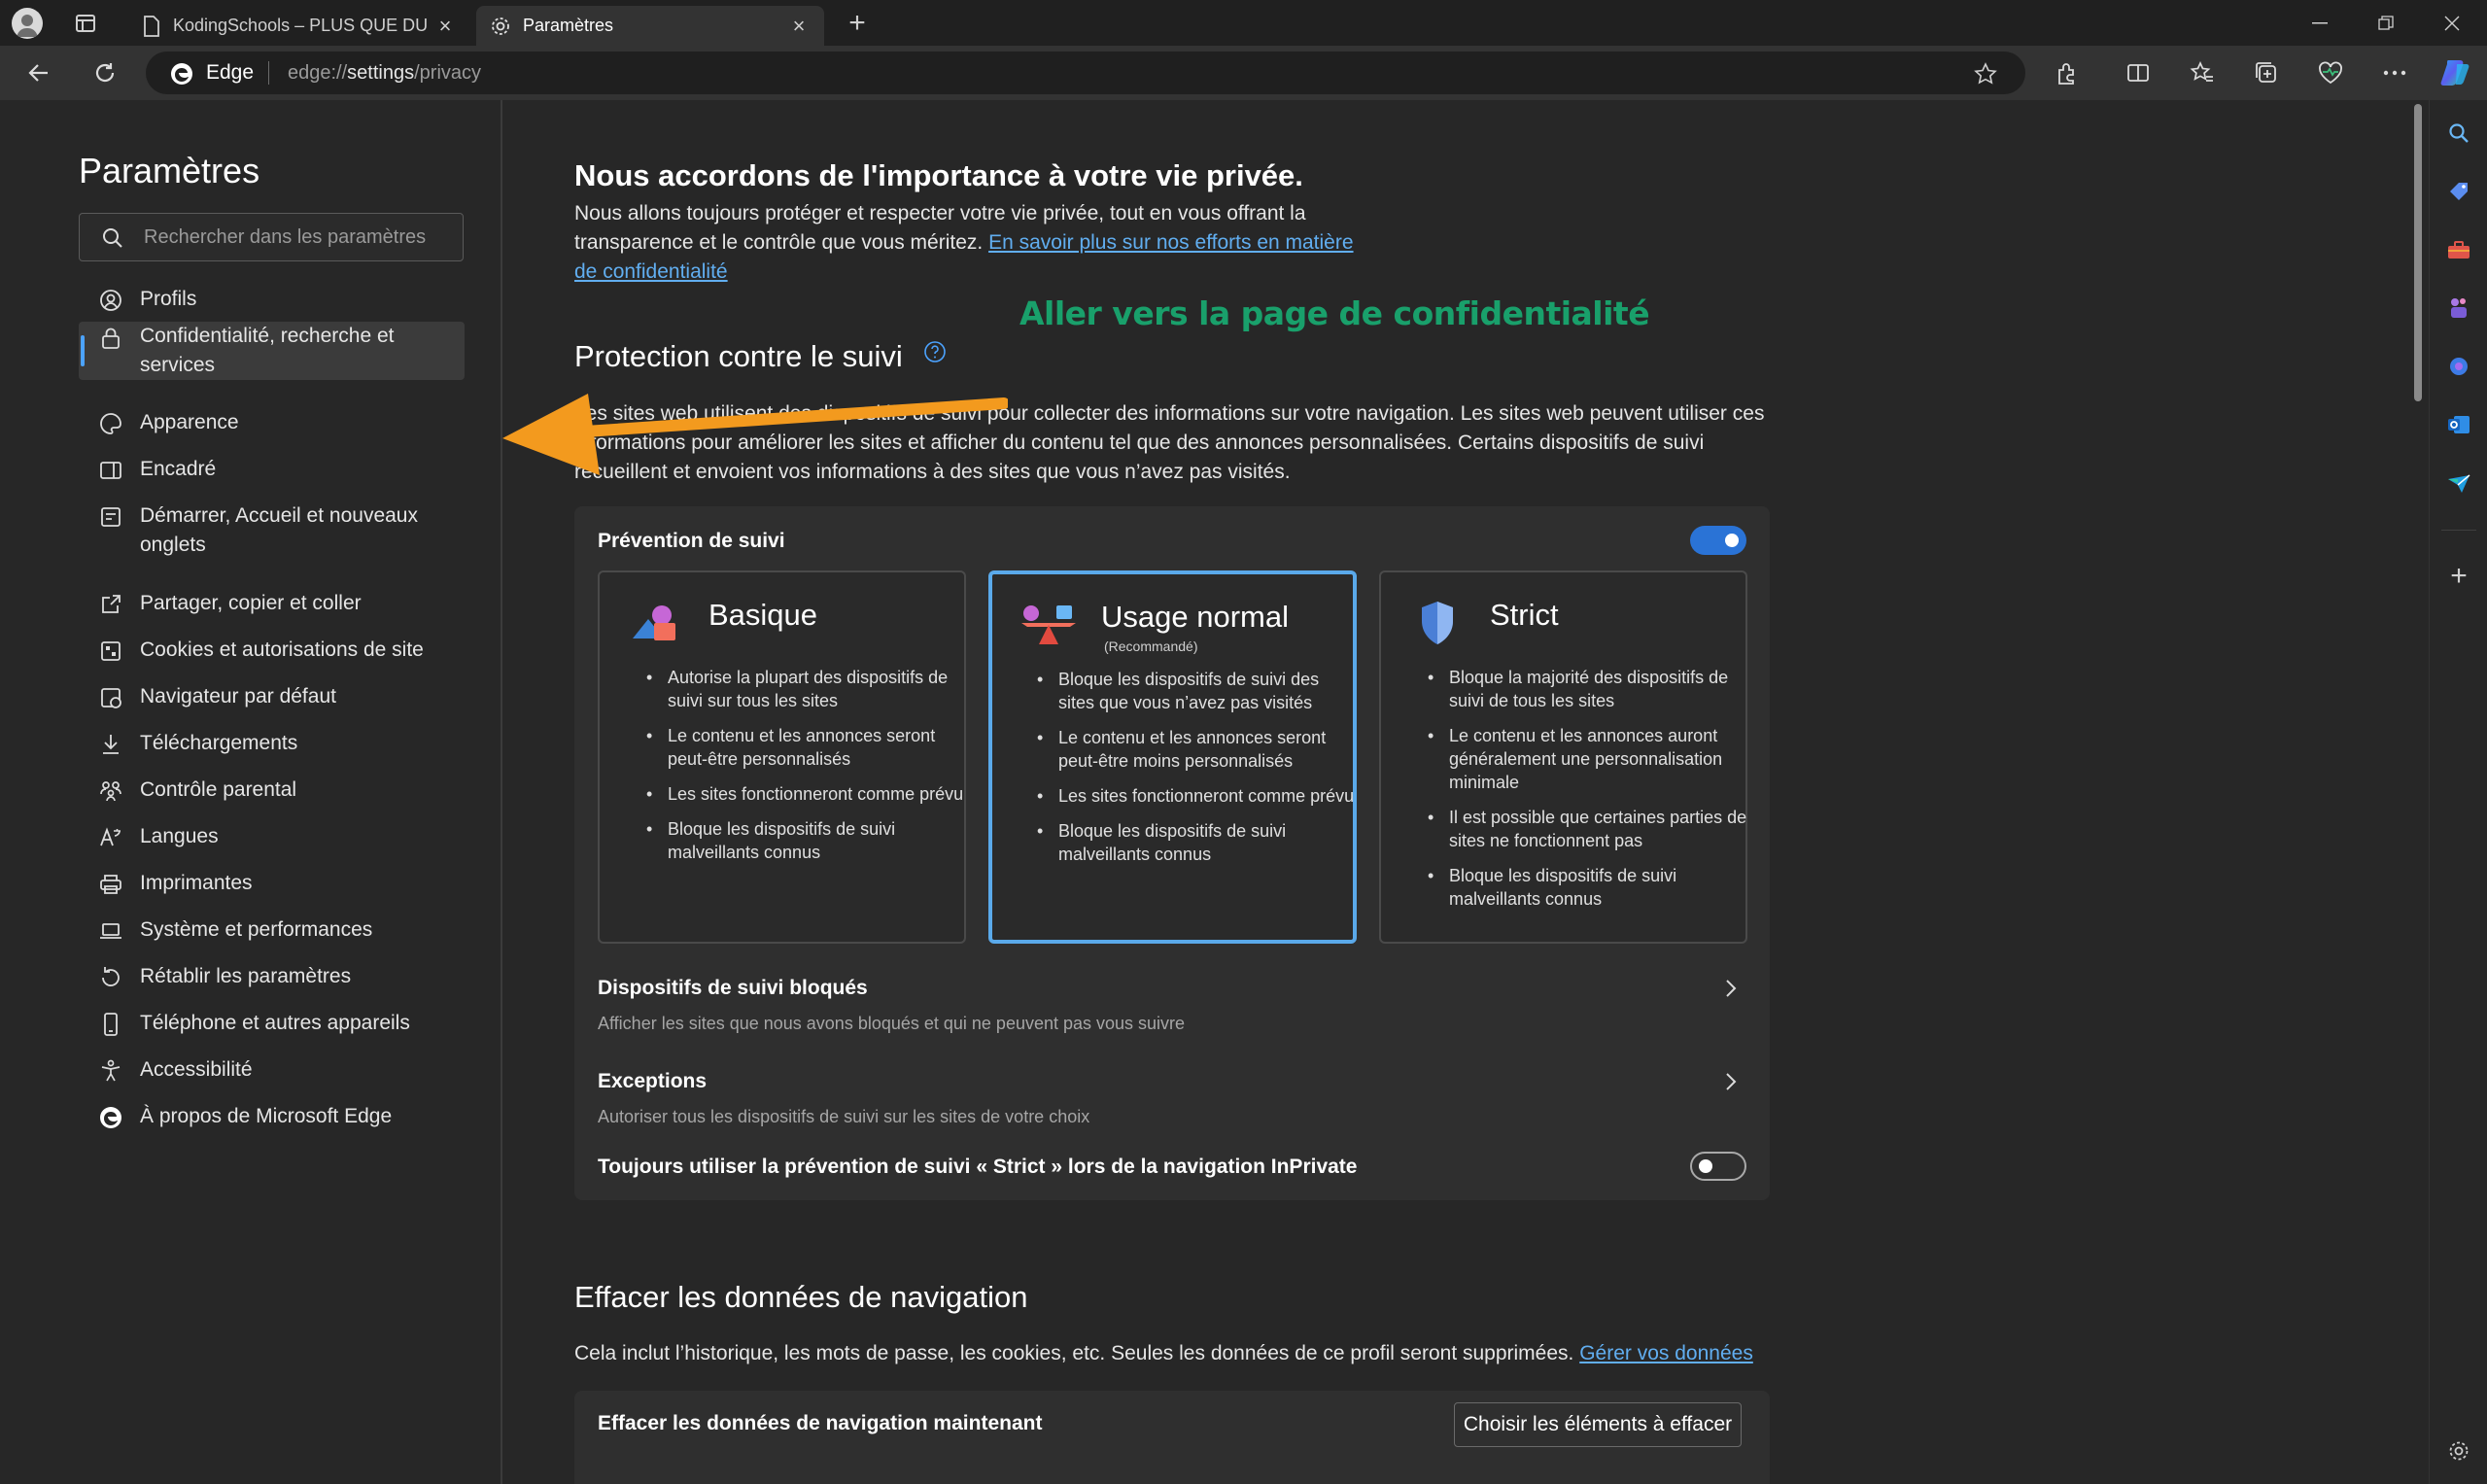 The height and width of the screenshot is (1484, 2487). What do you see at coordinates (2458, 483) in the screenshot?
I see `send-icon` at bounding box center [2458, 483].